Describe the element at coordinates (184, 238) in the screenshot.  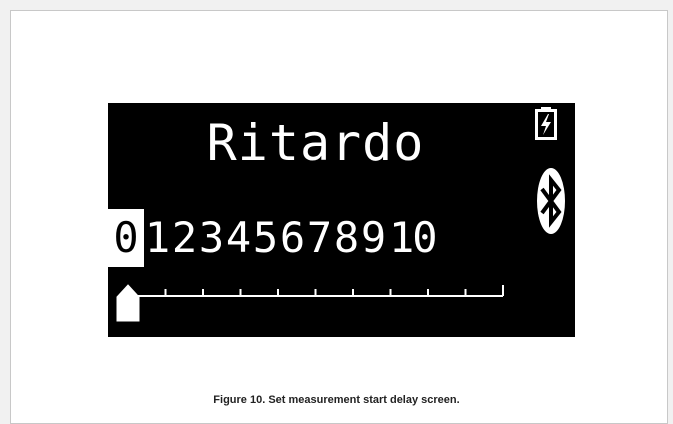
I see `delay-digit-2: 2` at that location.